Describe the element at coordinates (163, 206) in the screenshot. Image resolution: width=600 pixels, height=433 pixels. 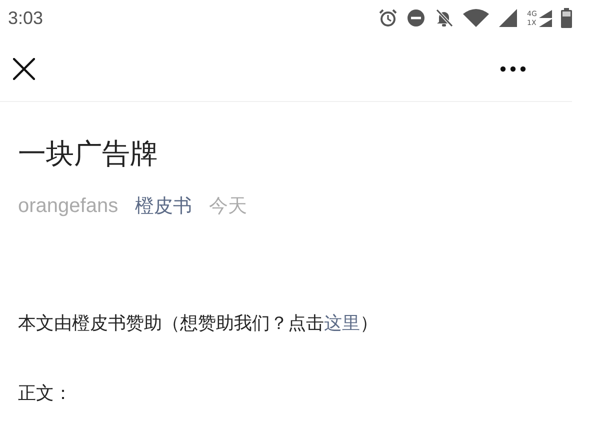
I see `source-link: 橙皮书` at that location.